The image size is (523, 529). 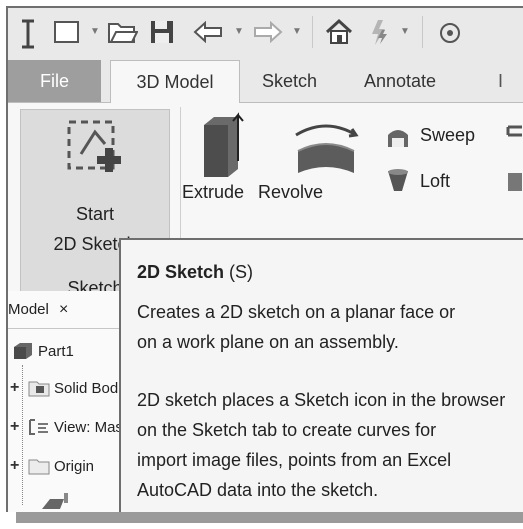 What do you see at coordinates (23, 435) in the screenshot?
I see `tree-connector` at bounding box center [23, 435].